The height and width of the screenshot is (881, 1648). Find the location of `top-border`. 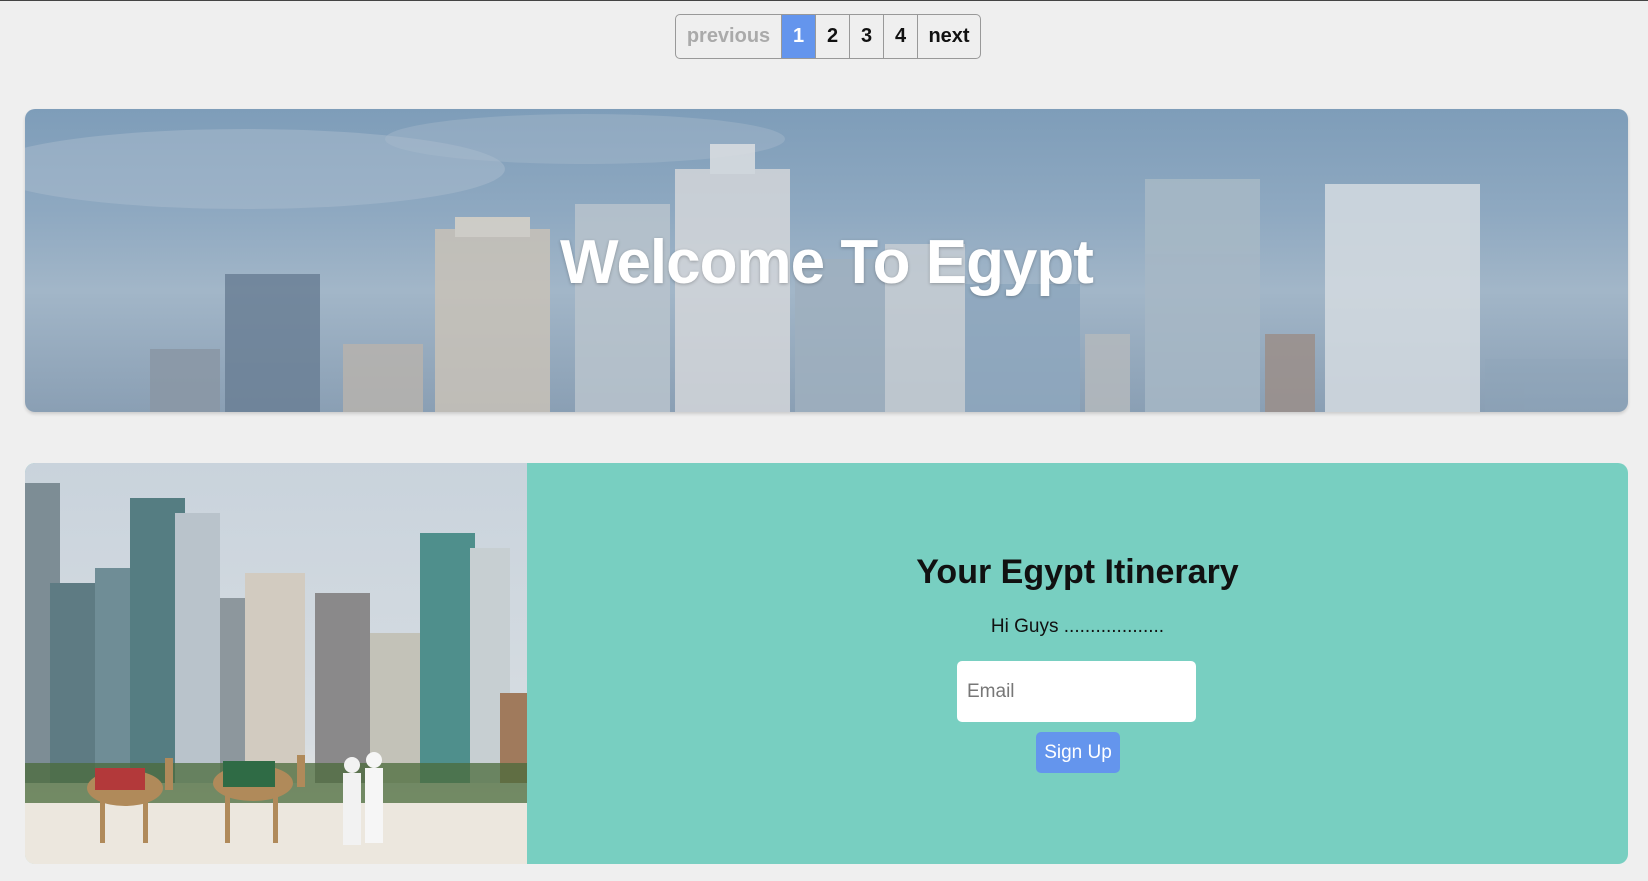

top-border is located at coordinates (824, 0).